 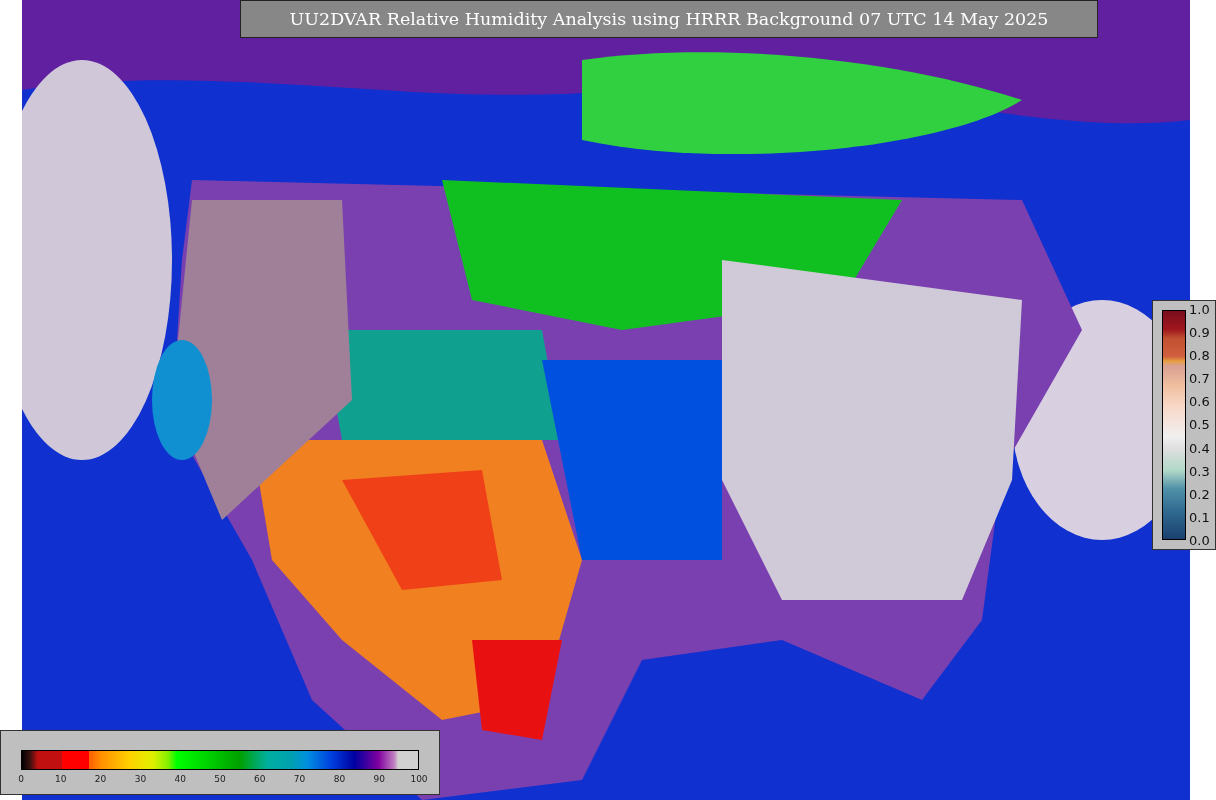 I want to click on tick-label: 0.7, so click(x=1199, y=379).